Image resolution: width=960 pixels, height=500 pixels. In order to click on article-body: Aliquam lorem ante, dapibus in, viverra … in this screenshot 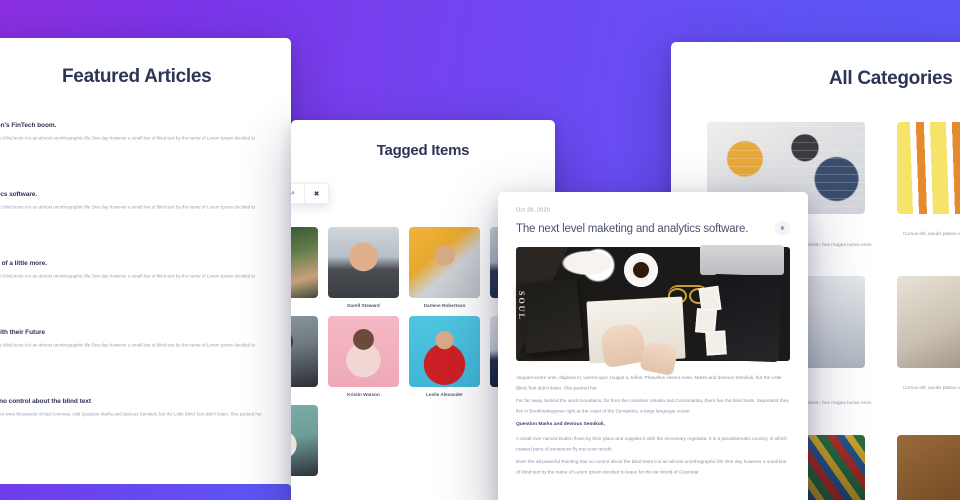, I will do `click(653, 423)`.